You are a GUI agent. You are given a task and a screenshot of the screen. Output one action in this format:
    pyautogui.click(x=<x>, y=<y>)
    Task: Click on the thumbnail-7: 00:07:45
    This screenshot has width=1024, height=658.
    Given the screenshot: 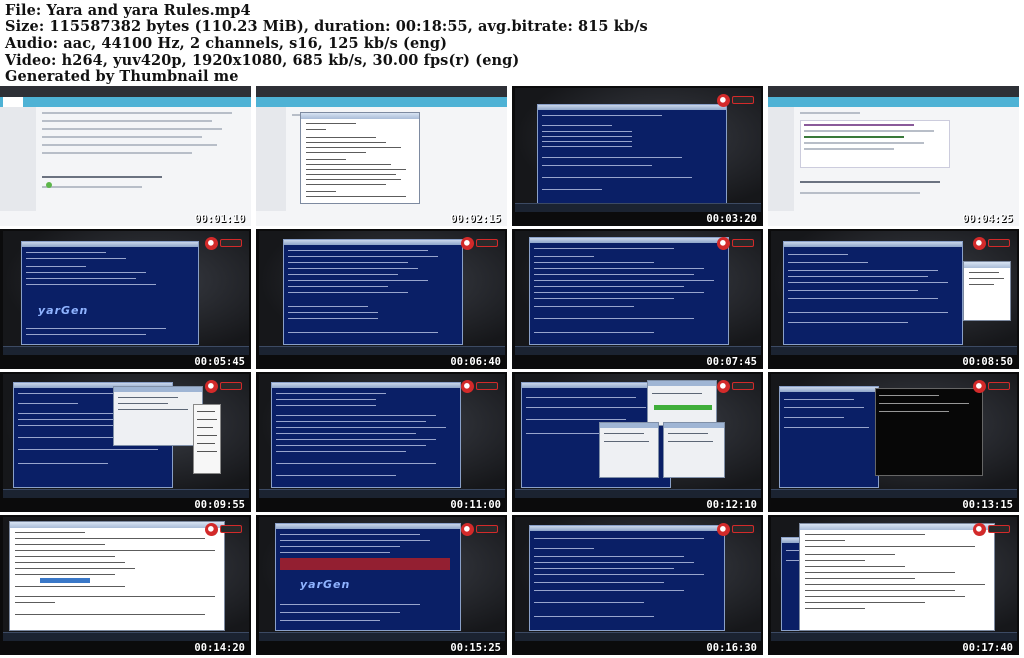 What is the action you would take?
    pyautogui.click(x=638, y=299)
    